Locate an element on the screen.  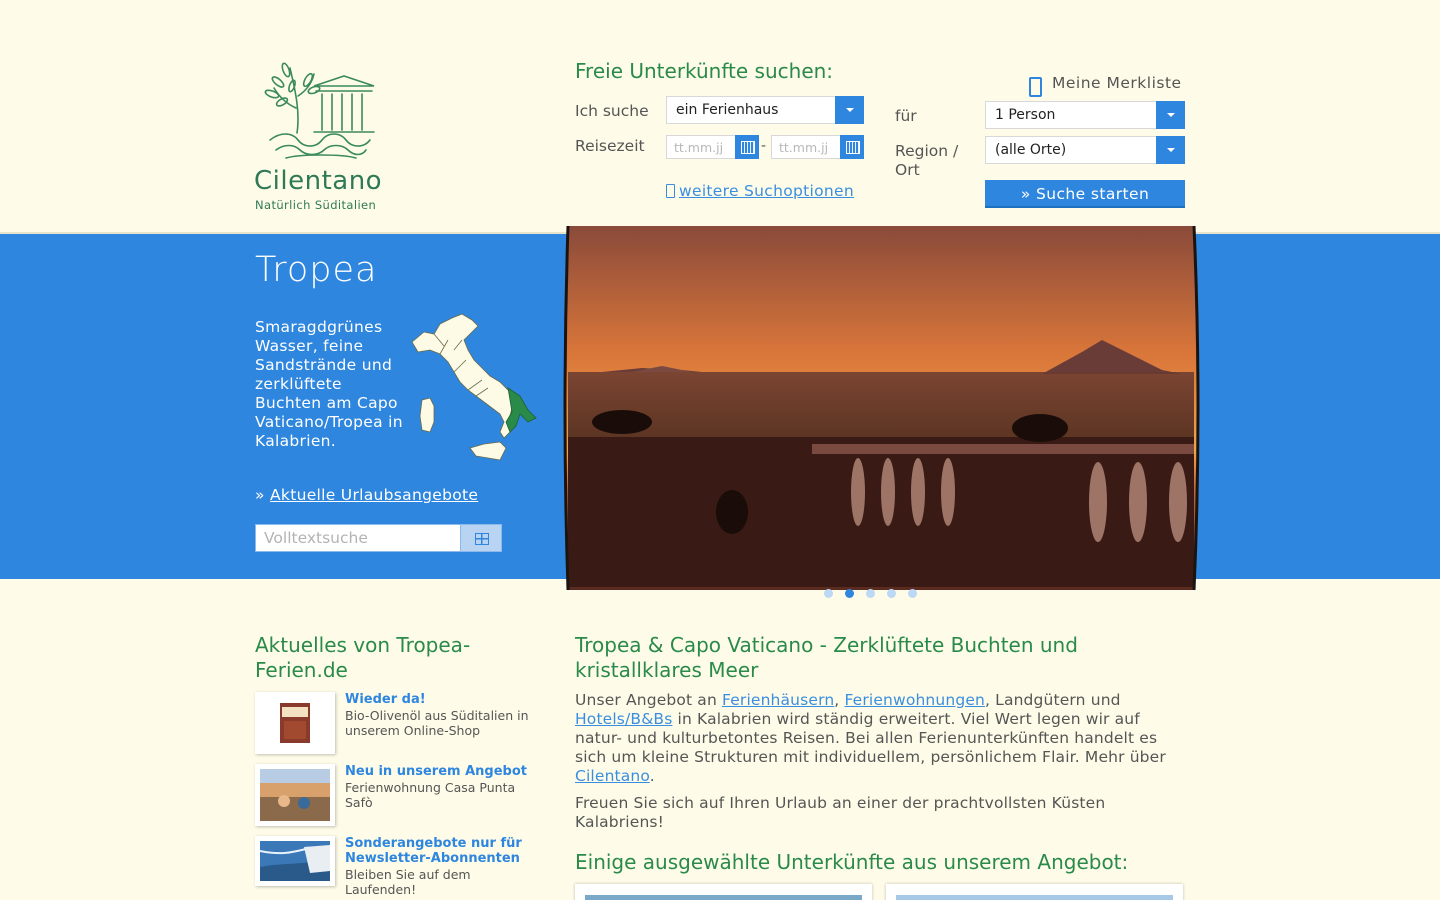
hero-title: Tropea is located at coordinates (316, 270).